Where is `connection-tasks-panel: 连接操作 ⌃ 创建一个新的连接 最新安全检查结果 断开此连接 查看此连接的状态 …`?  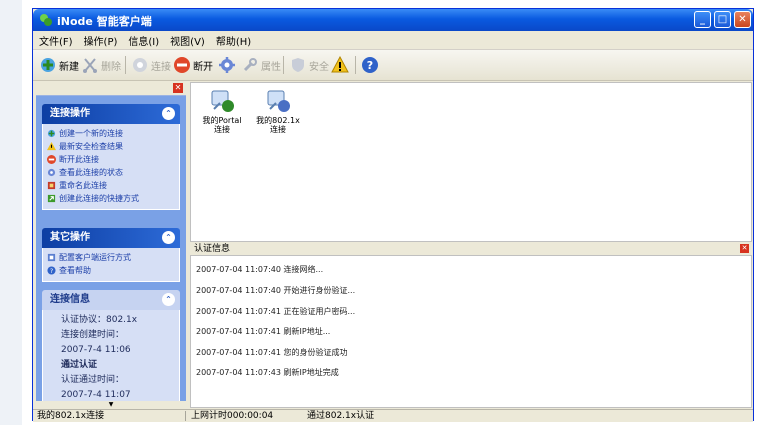 connection-tasks-panel: 连接操作 ⌃ 创建一个新的连接 最新安全检查结果 断开此连接 查看此连接的状态 … is located at coordinates (111, 157).